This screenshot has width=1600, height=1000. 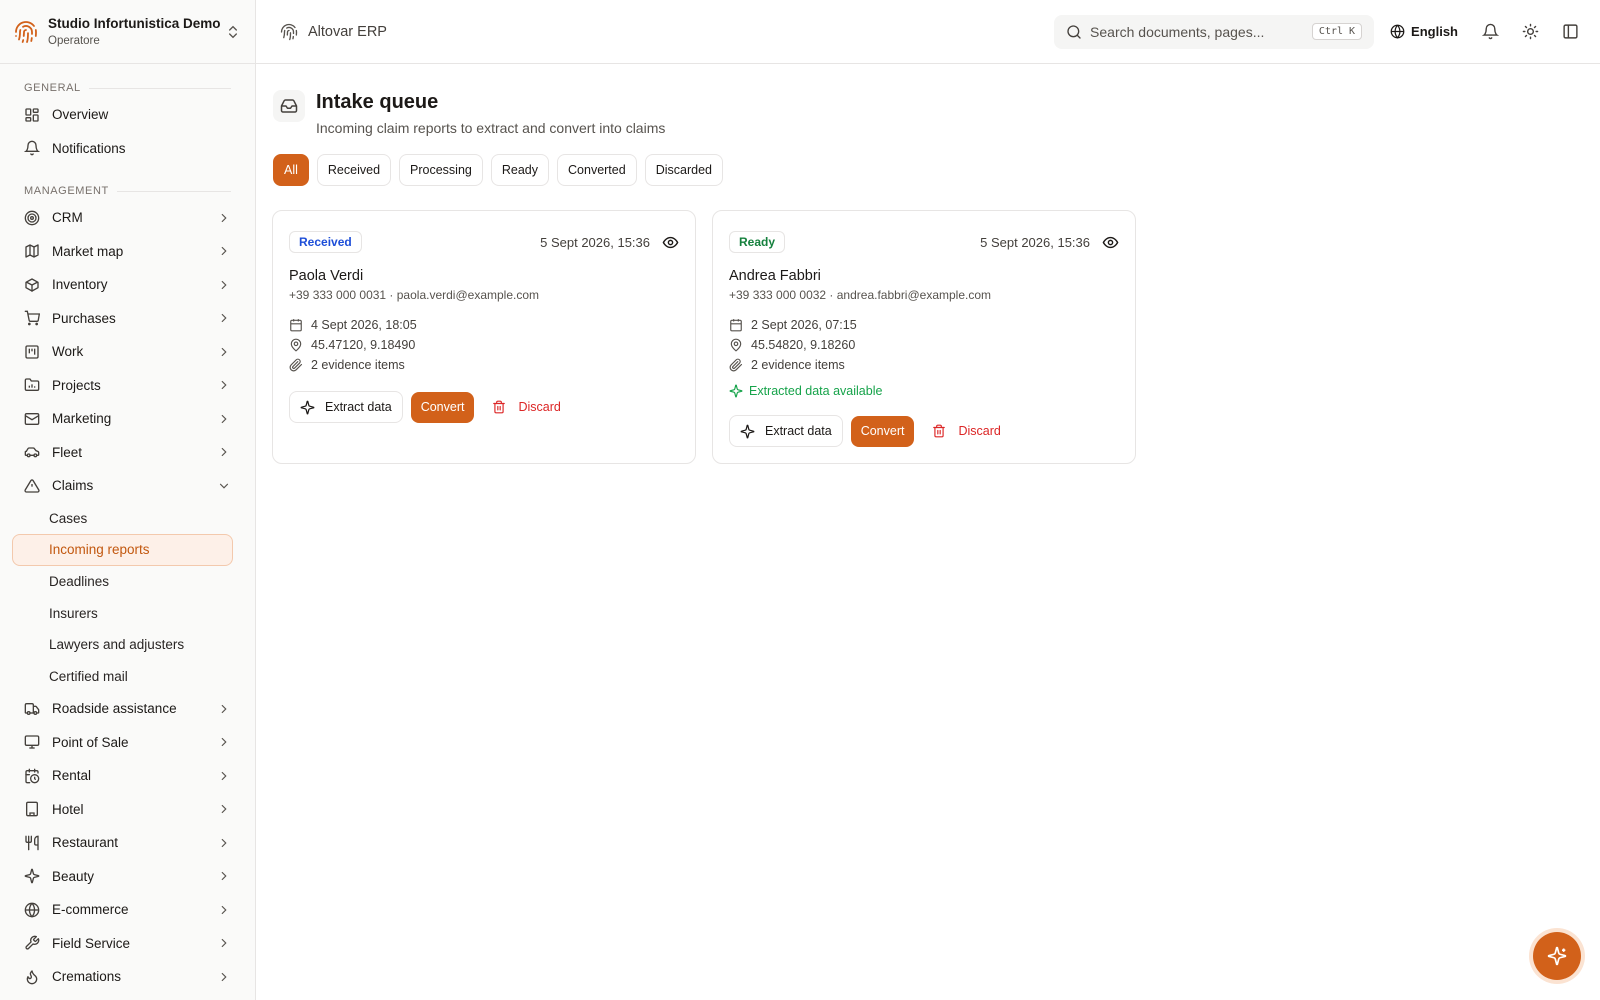 What do you see at coordinates (87, 977) in the screenshot?
I see `sidebar-item-label: Cremations` at bounding box center [87, 977].